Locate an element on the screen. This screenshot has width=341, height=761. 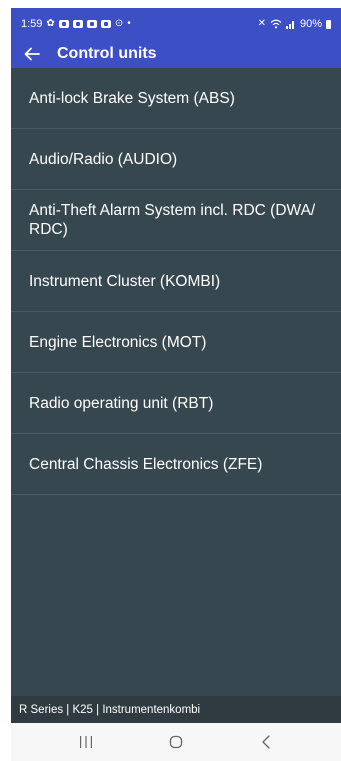
list-item-label: Radio operating unit (RBT) is located at coordinates (121, 403).